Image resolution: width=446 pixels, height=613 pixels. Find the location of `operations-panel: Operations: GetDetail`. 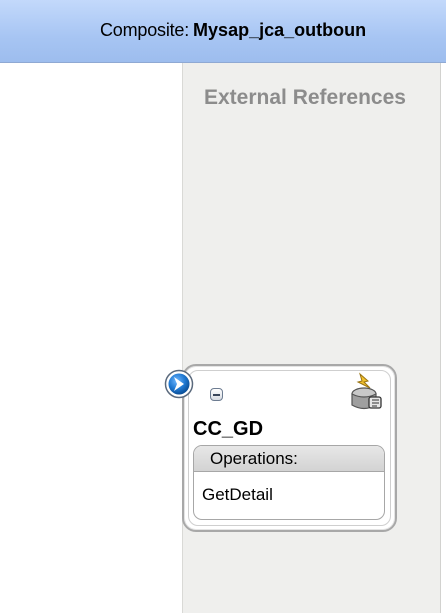

operations-panel: Operations: GetDetail is located at coordinates (289, 482).